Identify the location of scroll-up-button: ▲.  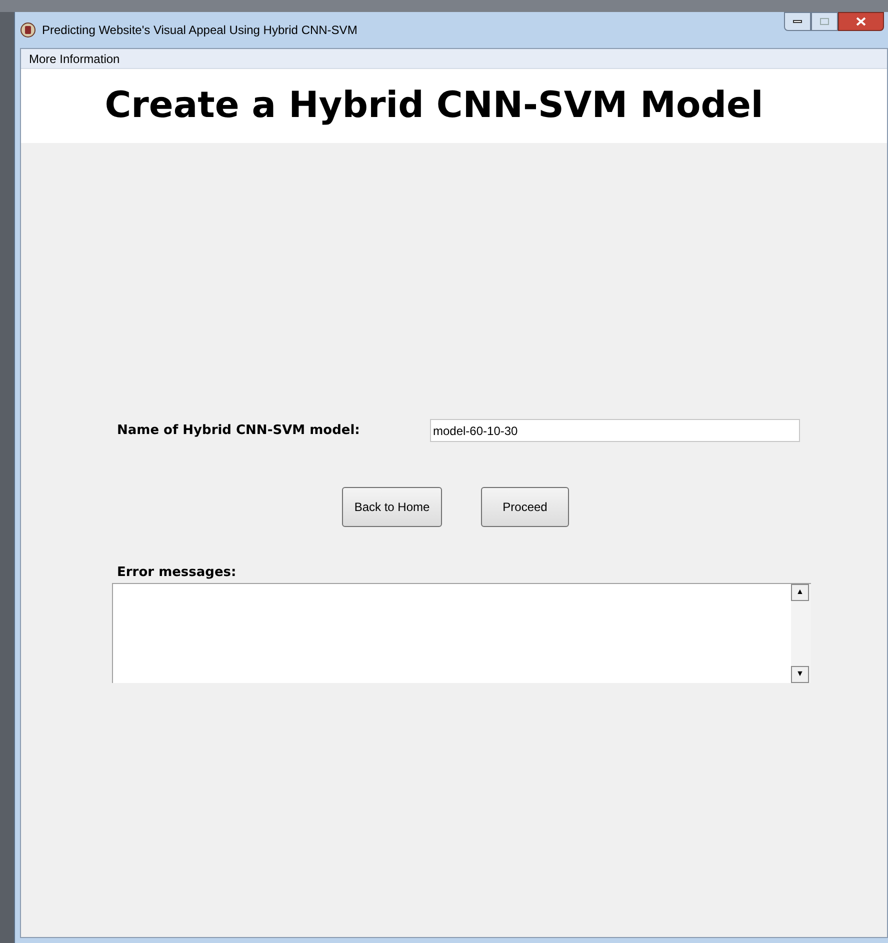
(800, 592).